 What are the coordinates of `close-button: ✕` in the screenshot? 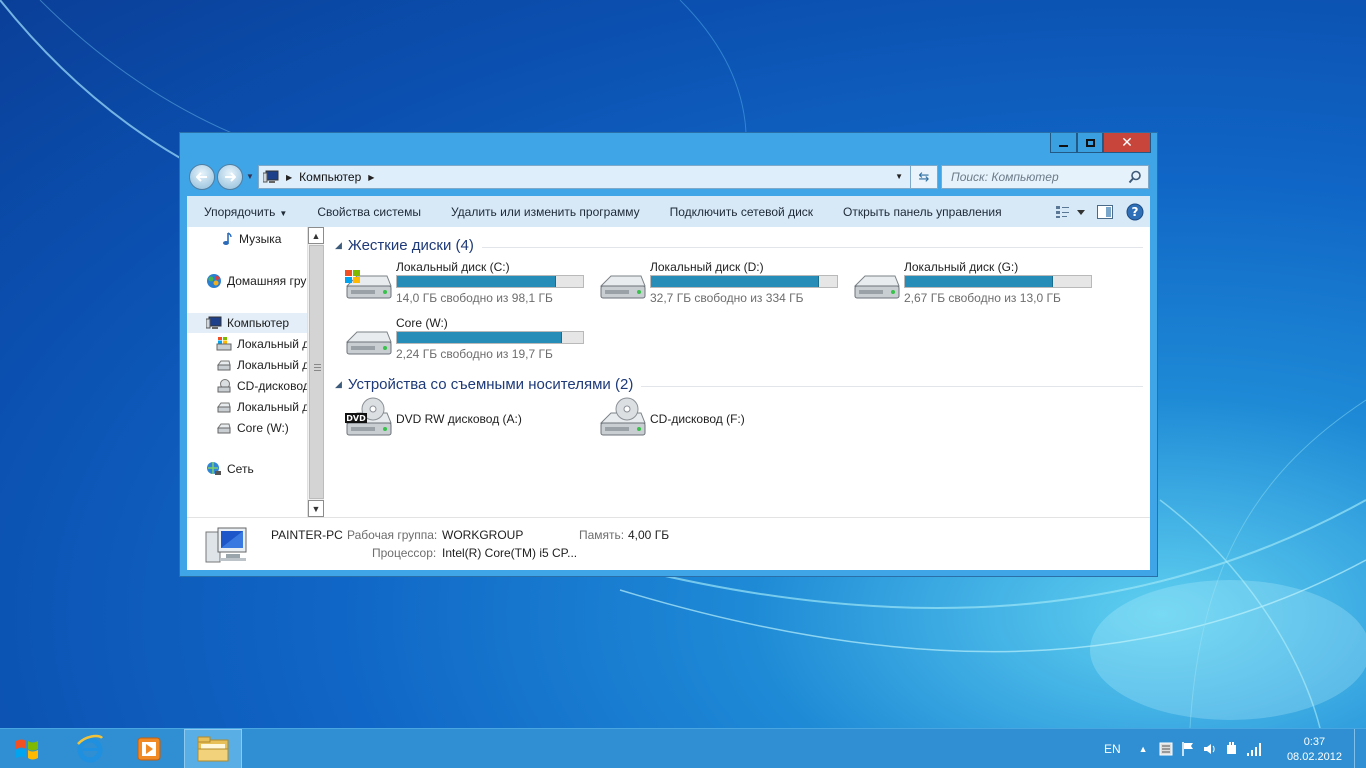 It's located at (1127, 143).